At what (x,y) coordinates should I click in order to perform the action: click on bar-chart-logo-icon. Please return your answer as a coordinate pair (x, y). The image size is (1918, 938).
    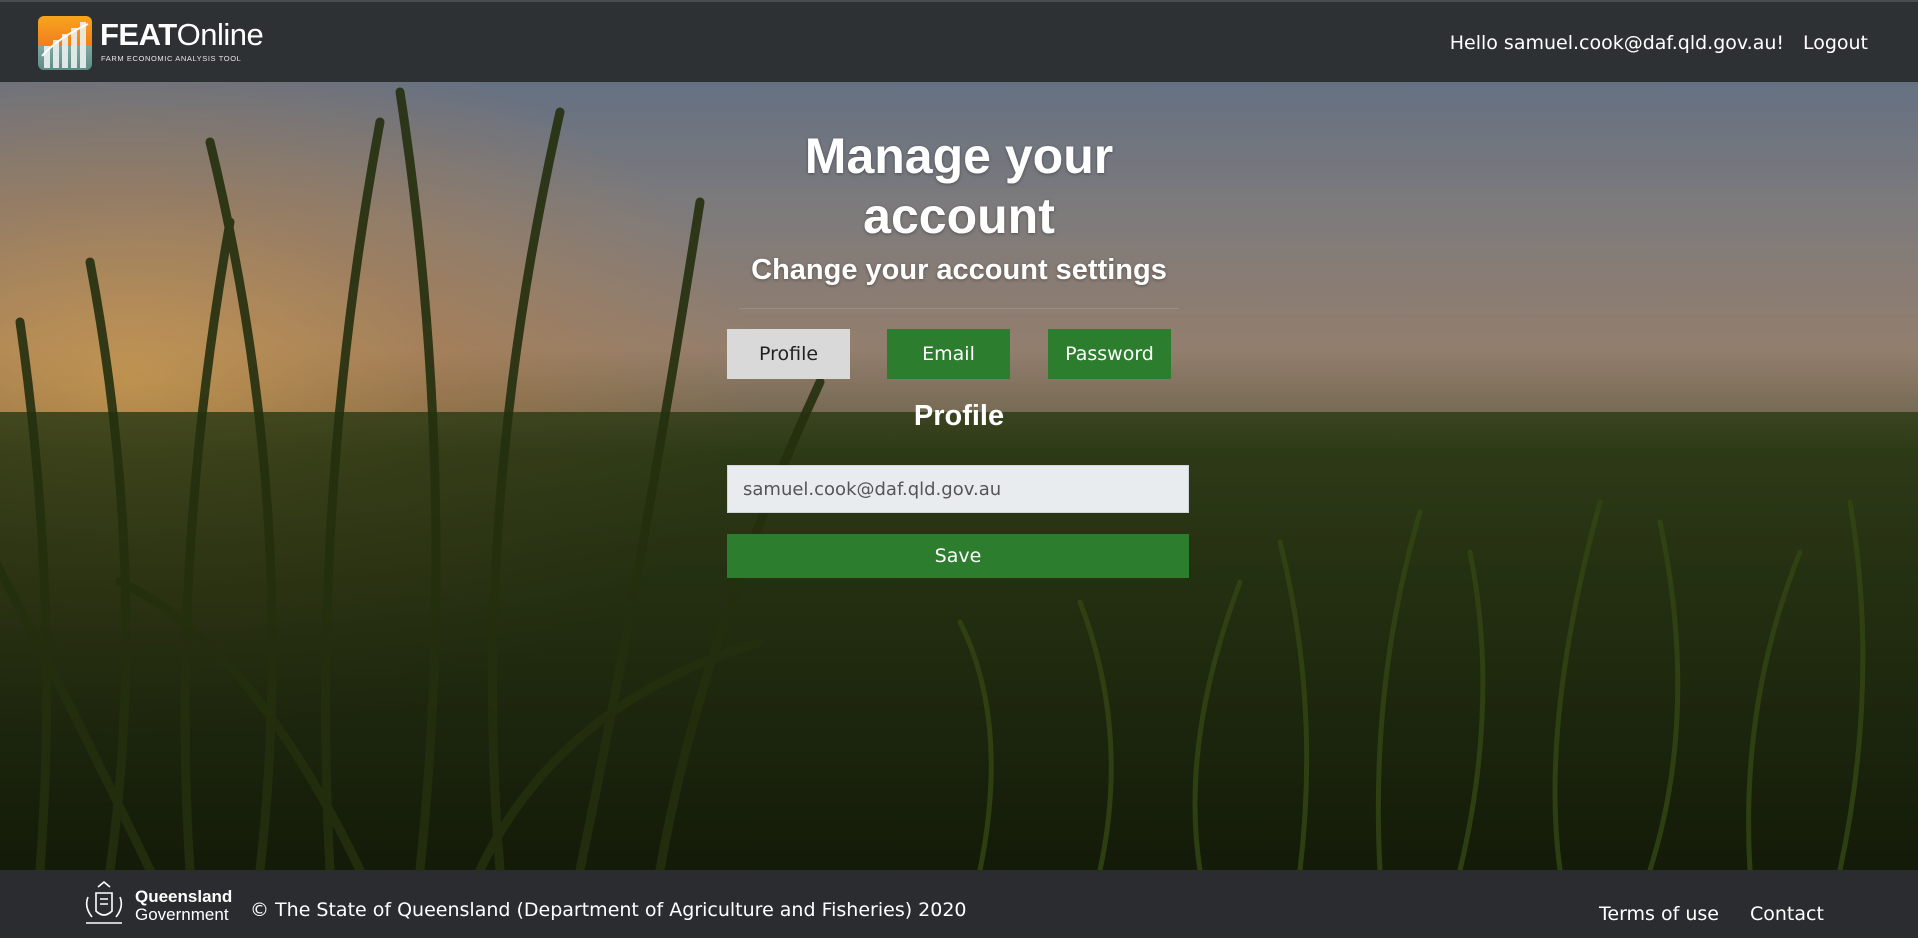
    Looking at the image, I should click on (65, 43).